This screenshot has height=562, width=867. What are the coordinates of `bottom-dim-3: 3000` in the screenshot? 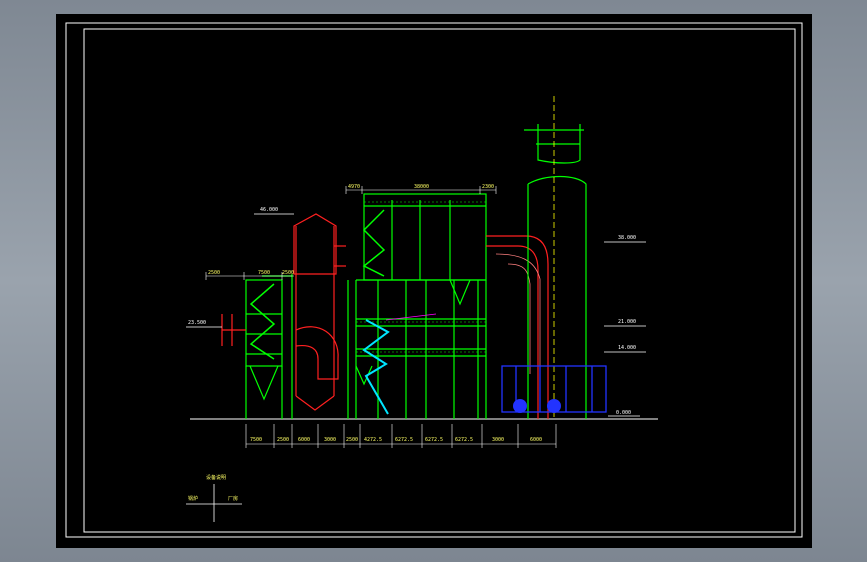 It's located at (330, 440).